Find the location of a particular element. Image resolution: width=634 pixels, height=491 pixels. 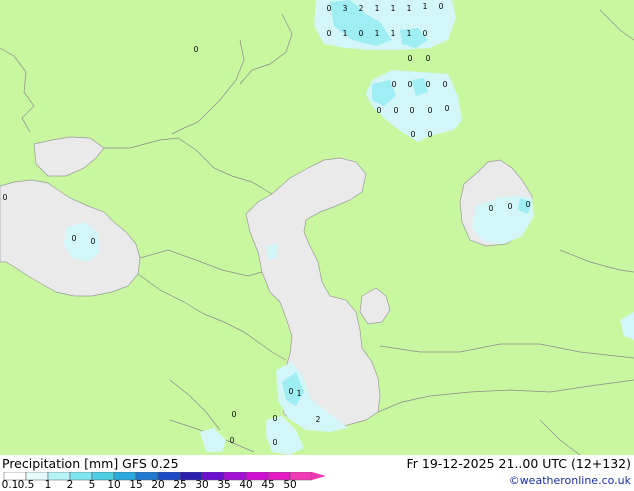

map-title: Precipitation [mm] GFS 0.25 is located at coordinates (90, 463).